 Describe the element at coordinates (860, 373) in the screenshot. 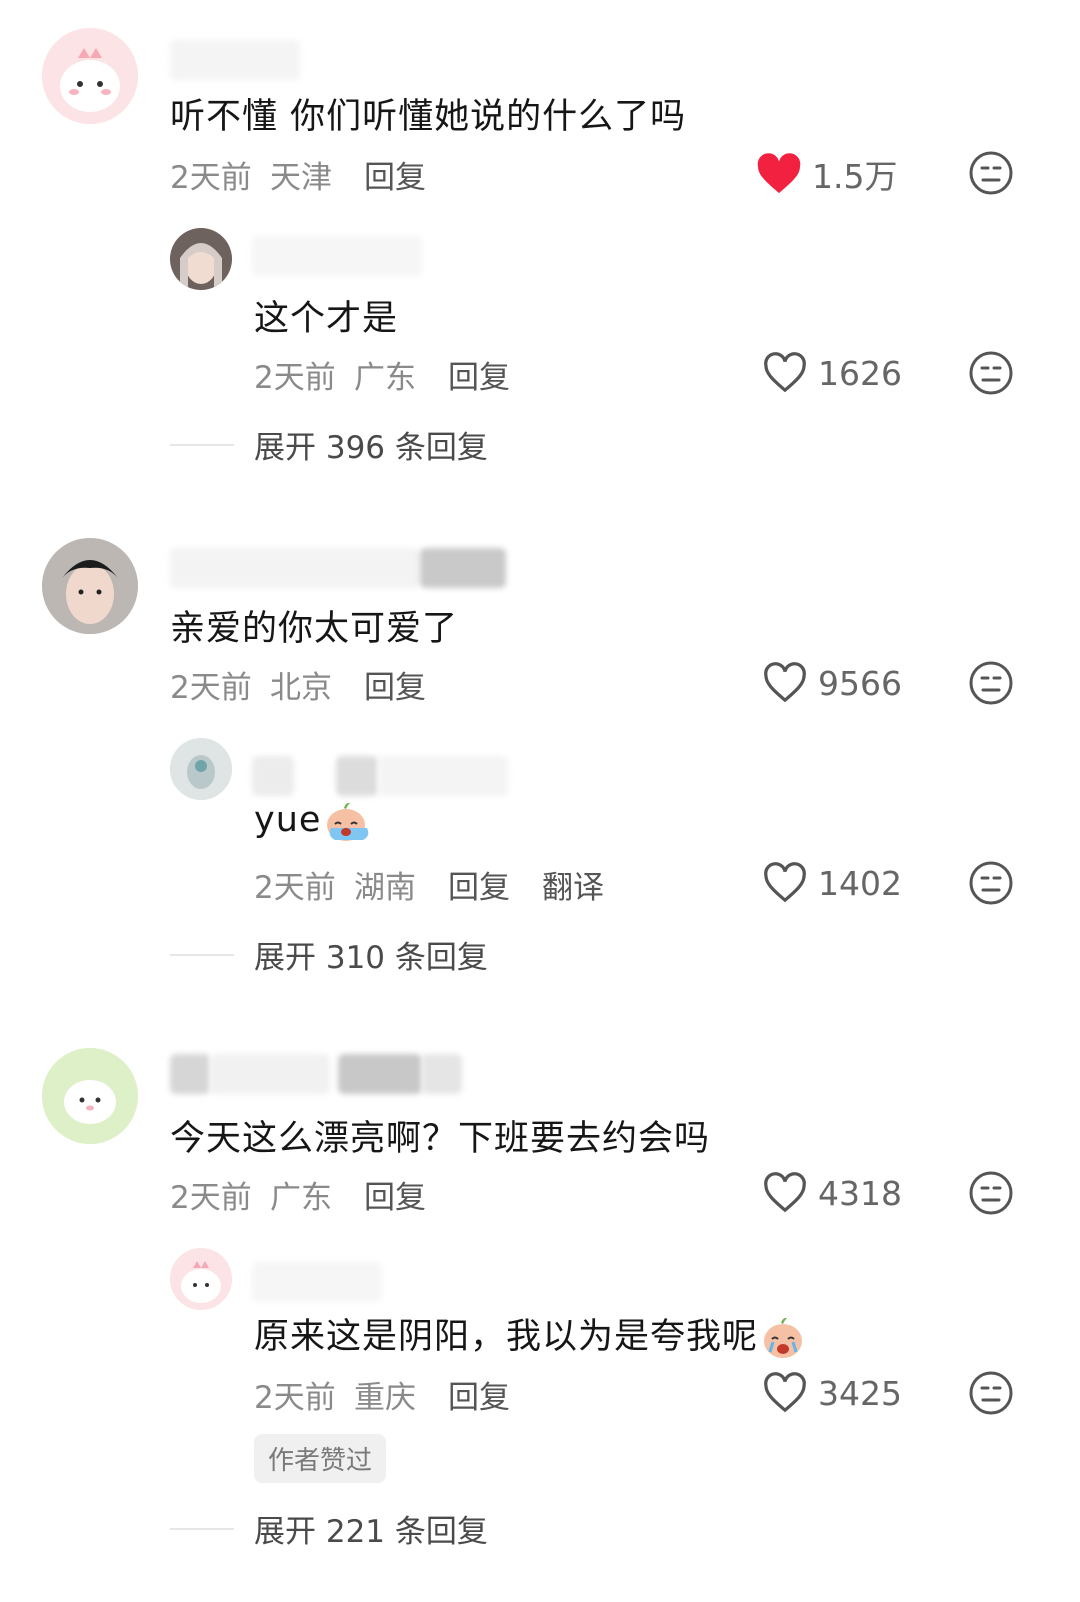

I see `like-count: 1626` at that location.